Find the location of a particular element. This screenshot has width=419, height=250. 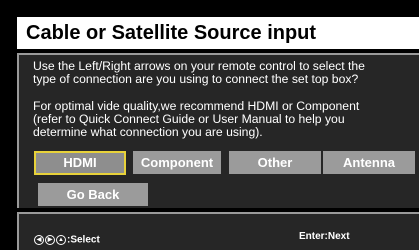

other-option-button: Other is located at coordinates (275, 162).